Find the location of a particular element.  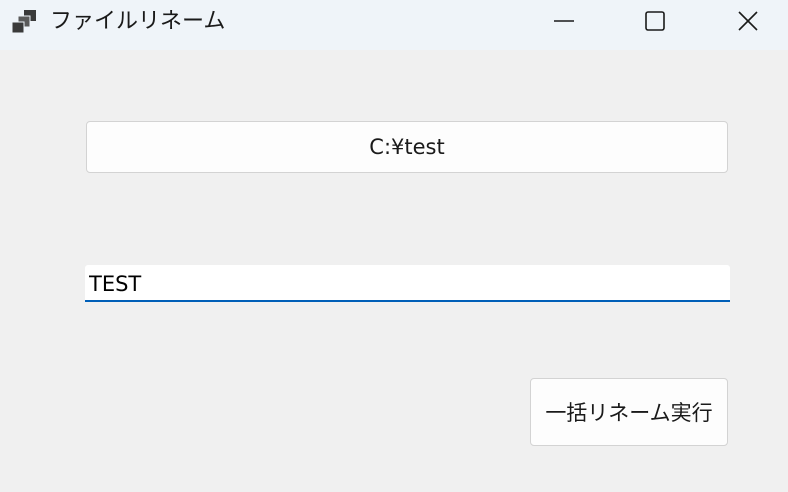

folder-path-button: C:¥test is located at coordinates (407, 147).